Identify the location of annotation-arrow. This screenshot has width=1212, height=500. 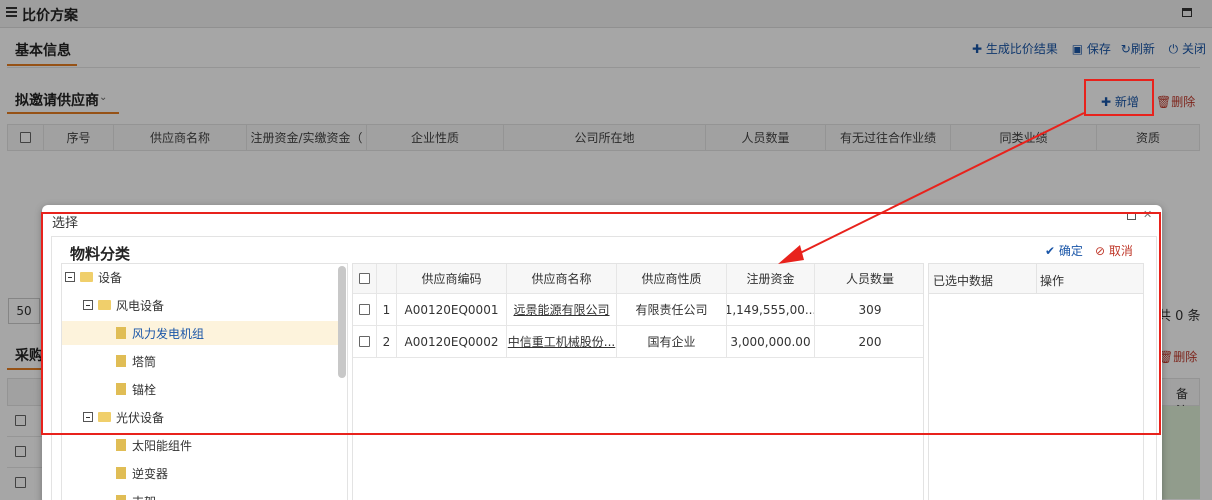
(931, 188).